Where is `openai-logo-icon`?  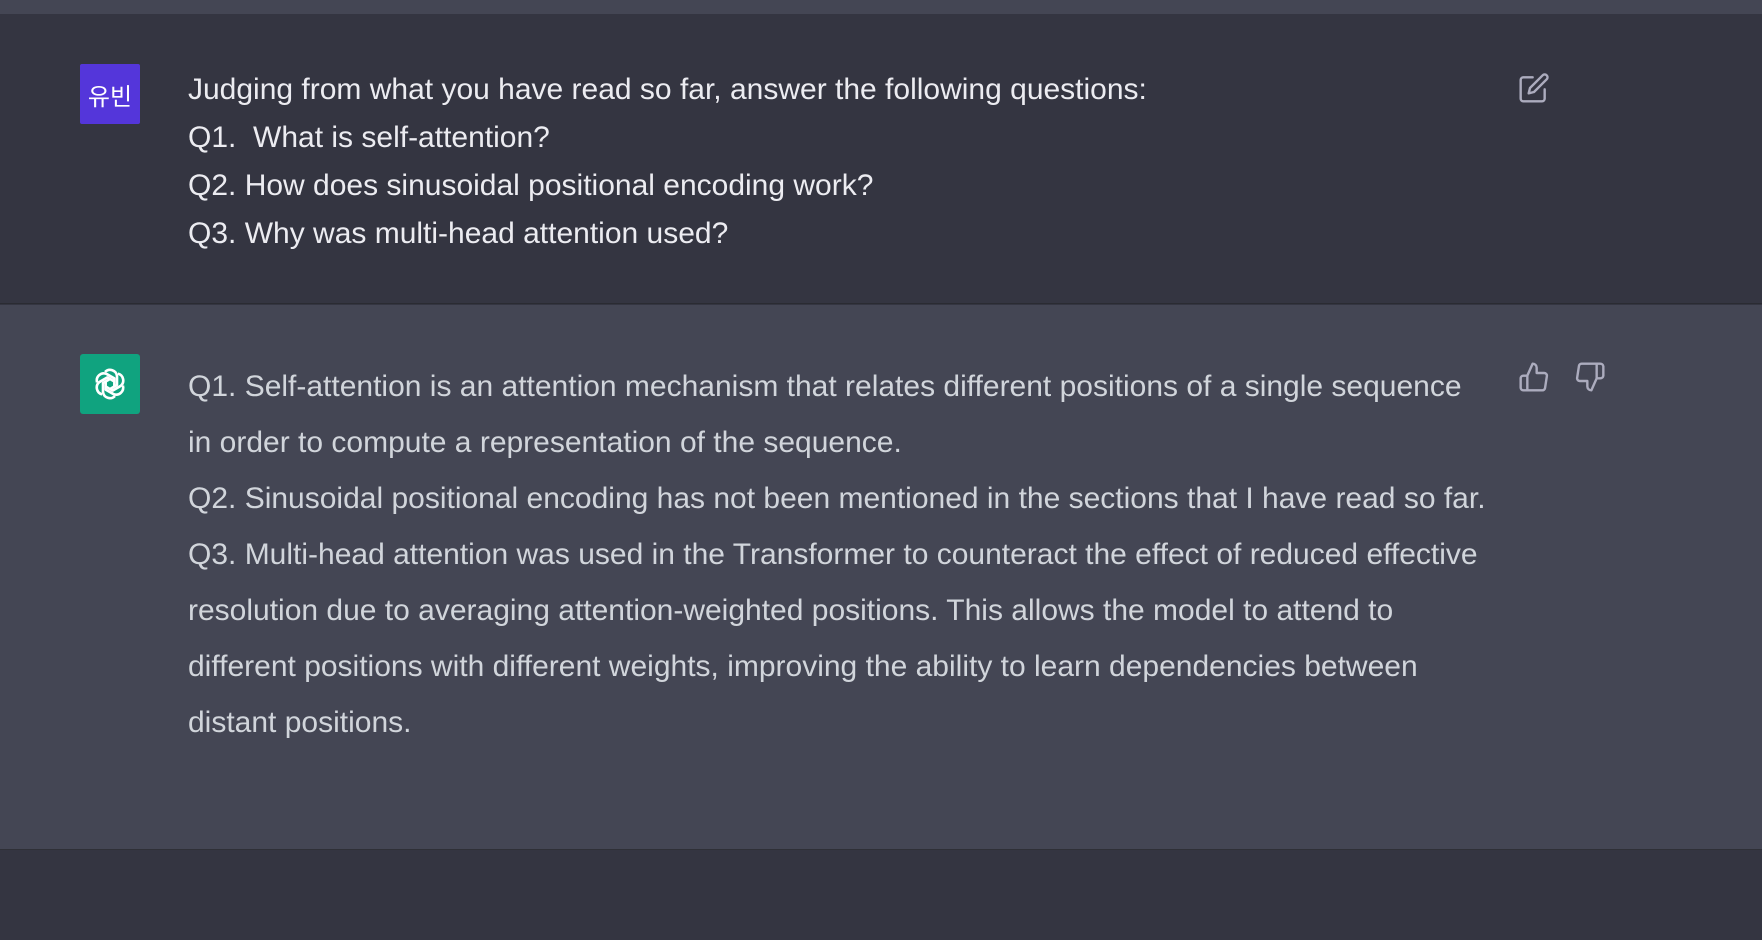
openai-logo-icon is located at coordinates (110, 384).